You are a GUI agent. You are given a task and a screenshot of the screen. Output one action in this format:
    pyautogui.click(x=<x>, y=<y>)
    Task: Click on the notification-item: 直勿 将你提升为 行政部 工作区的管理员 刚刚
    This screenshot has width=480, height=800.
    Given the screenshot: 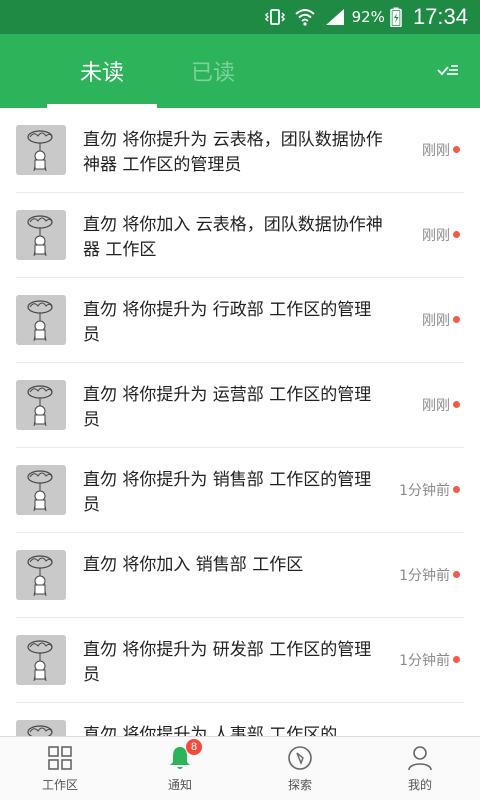 What is the action you would take?
    pyautogui.click(x=240, y=320)
    